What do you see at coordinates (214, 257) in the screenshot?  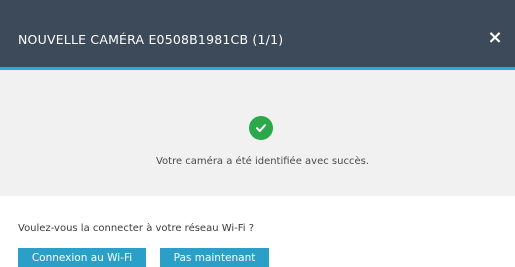 I see `not-now-button: Pas maintenant` at bounding box center [214, 257].